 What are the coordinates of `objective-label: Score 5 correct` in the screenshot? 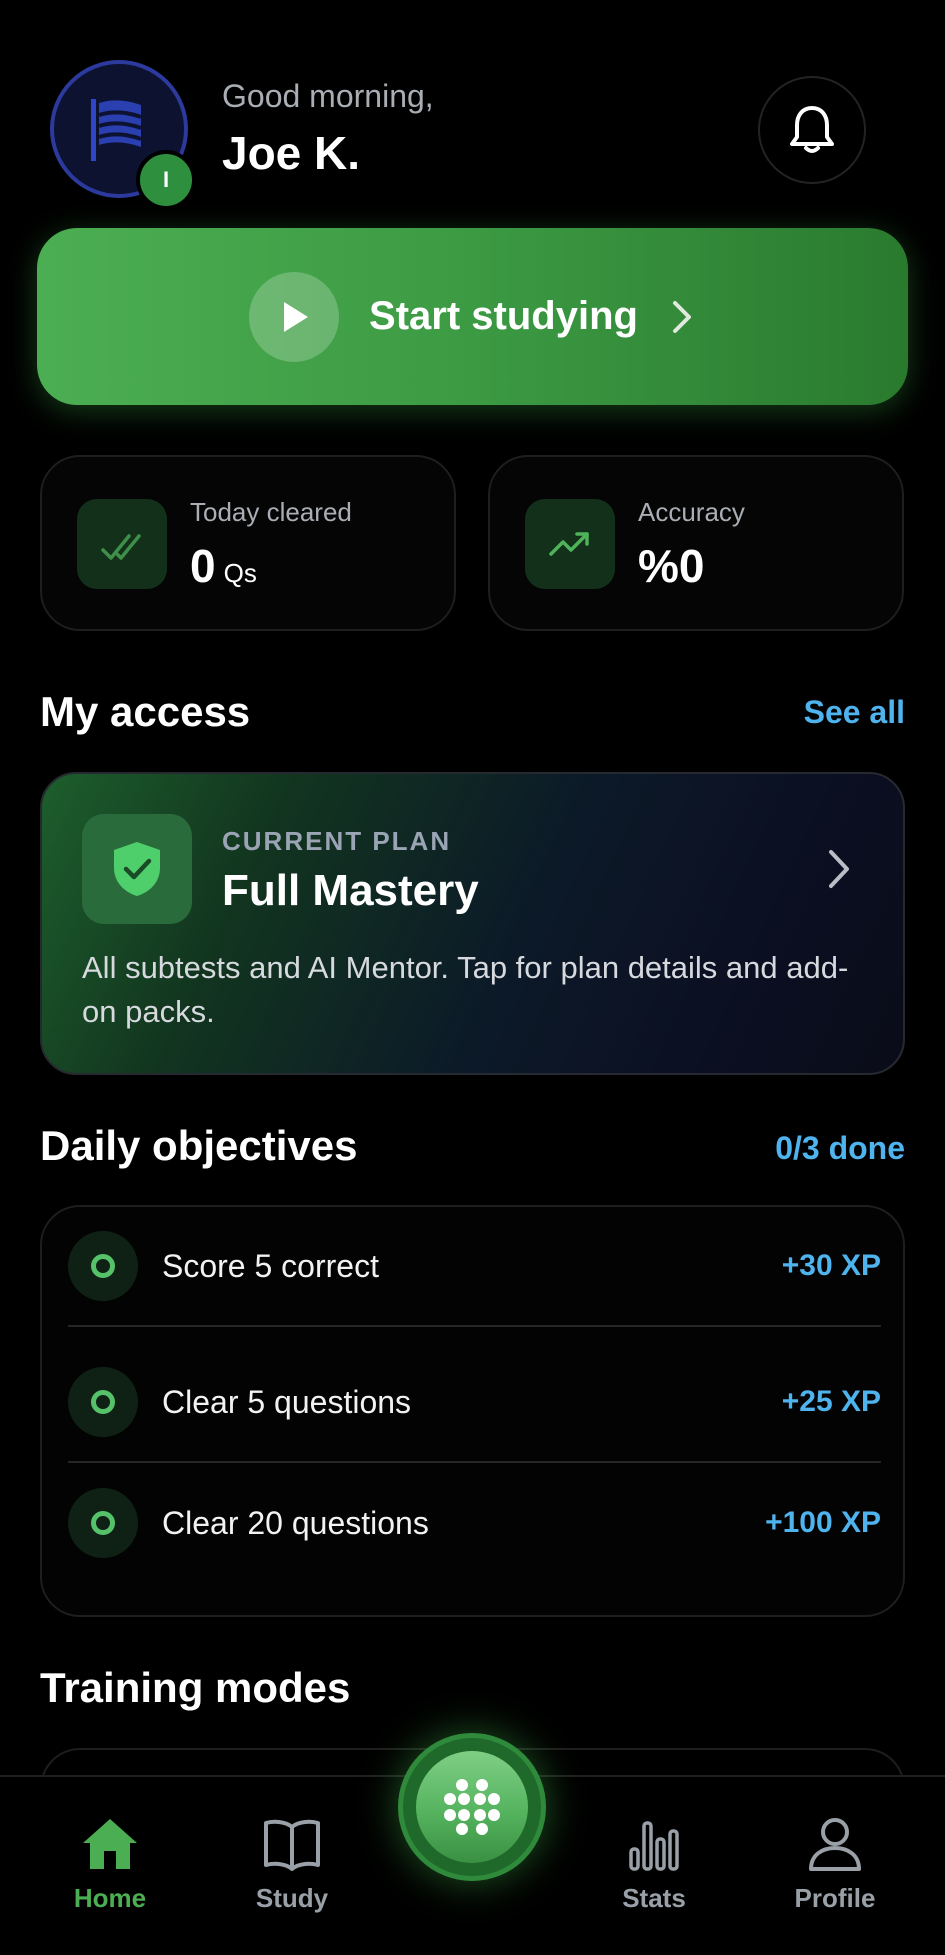 It's located at (270, 1265).